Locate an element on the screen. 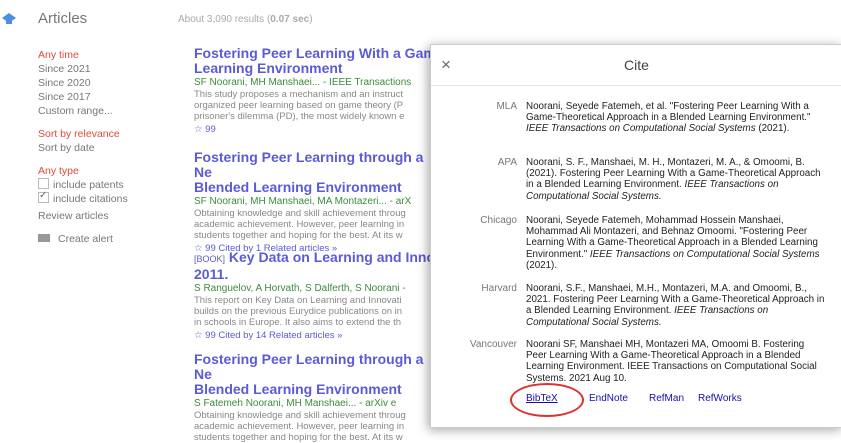  include-patents-checkbox: include patents is located at coordinates (103, 185).